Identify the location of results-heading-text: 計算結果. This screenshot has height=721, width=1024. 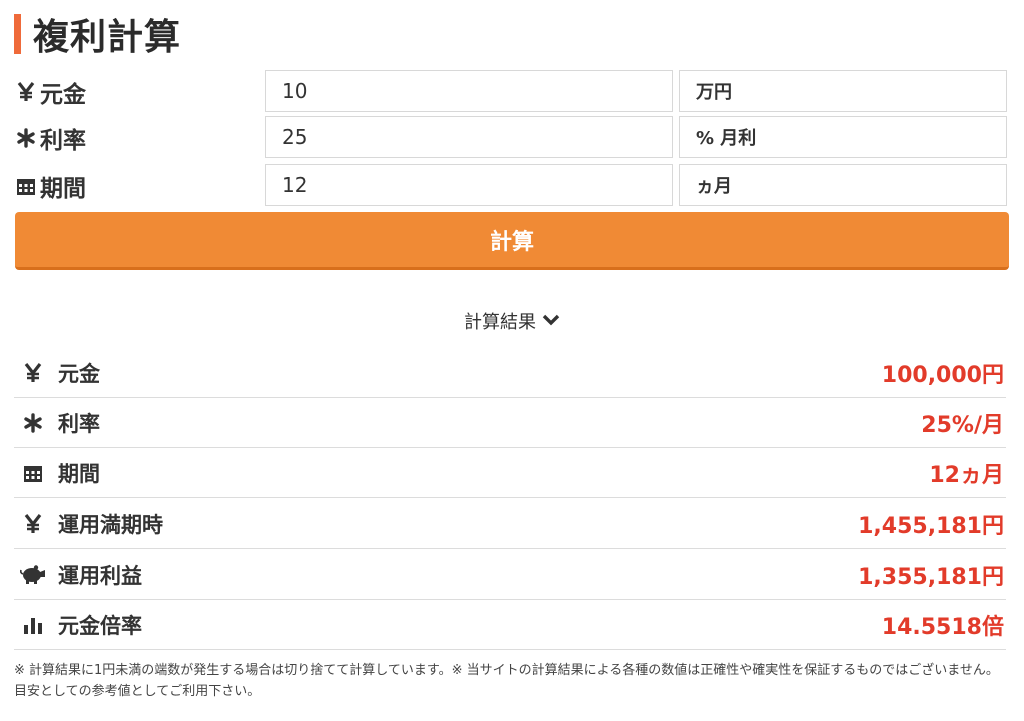
(500, 322).